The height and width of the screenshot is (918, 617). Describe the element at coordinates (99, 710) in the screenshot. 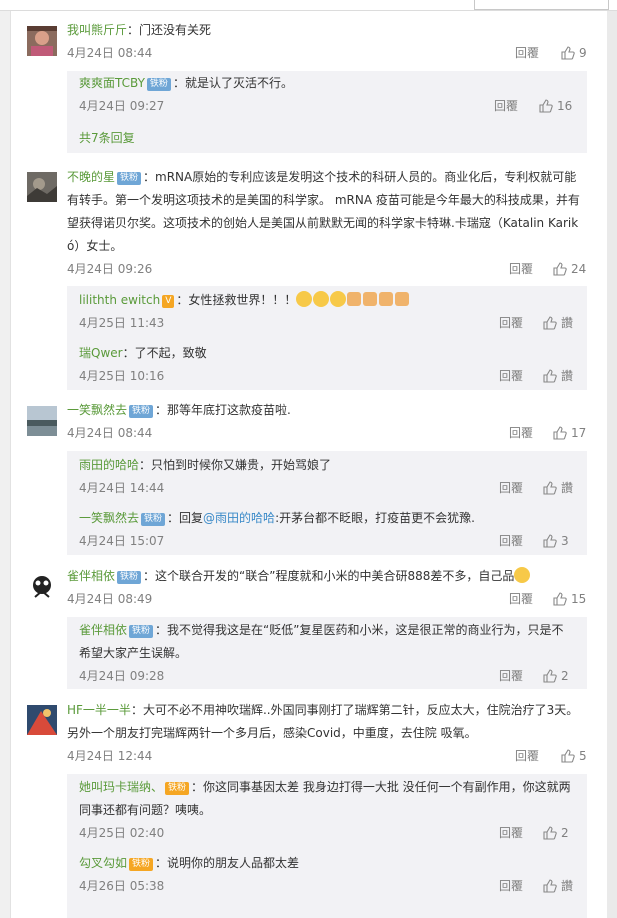

I see `username: HF一半一半` at that location.